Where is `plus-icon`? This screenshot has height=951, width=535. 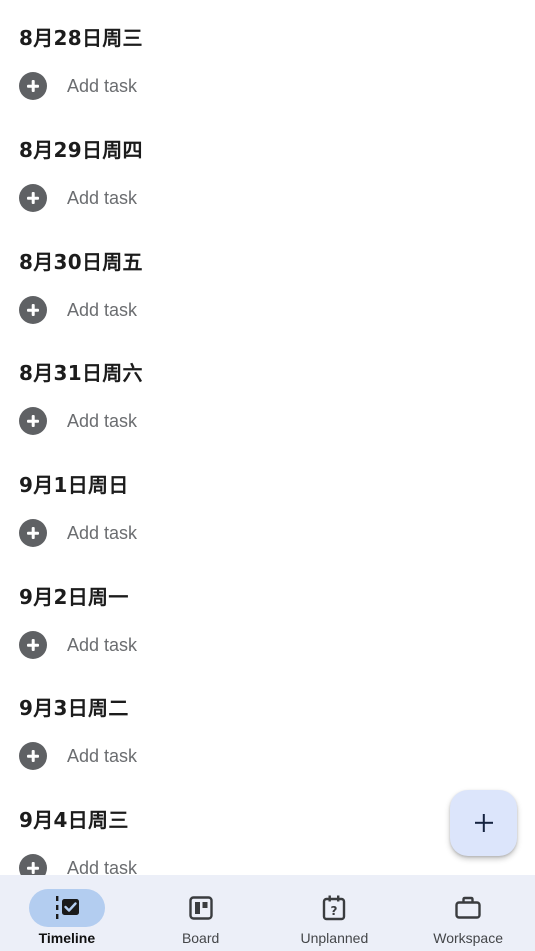 plus-icon is located at coordinates (483, 823).